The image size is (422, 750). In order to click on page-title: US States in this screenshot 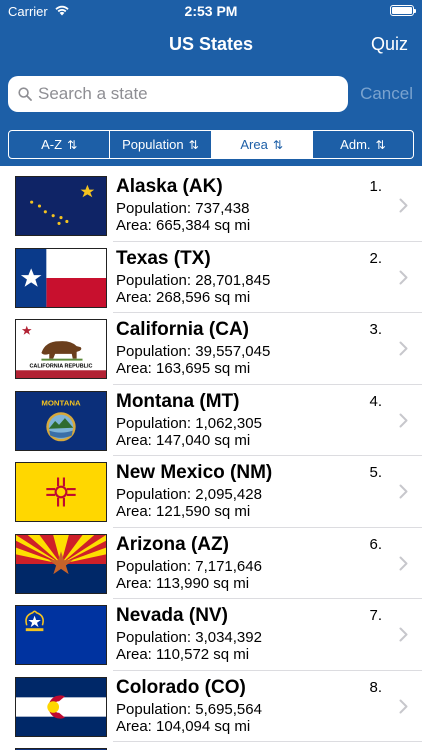, I will do `click(211, 44)`.